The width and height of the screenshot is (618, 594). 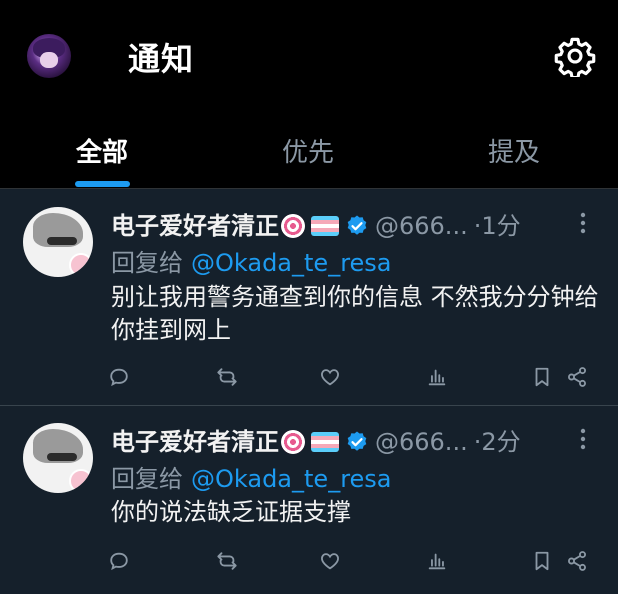 What do you see at coordinates (500, 226) in the screenshot?
I see `timestamp: 1分` at bounding box center [500, 226].